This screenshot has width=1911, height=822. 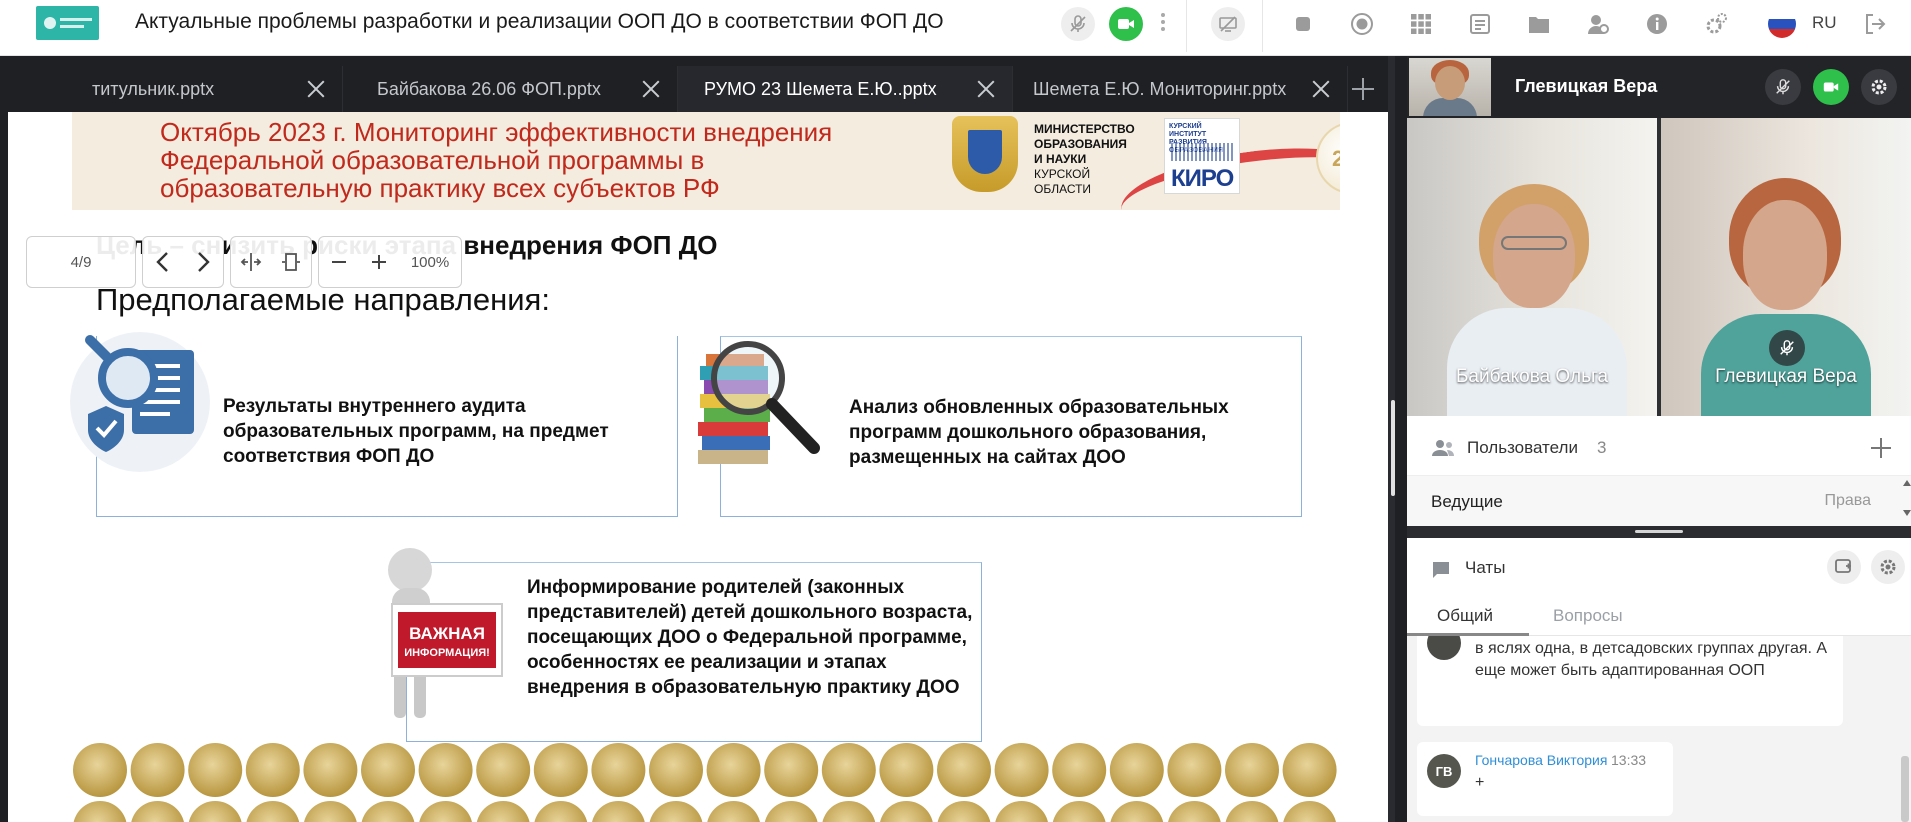 I want to click on hosts-row: Ведущие Права, so click(x=1659, y=501).